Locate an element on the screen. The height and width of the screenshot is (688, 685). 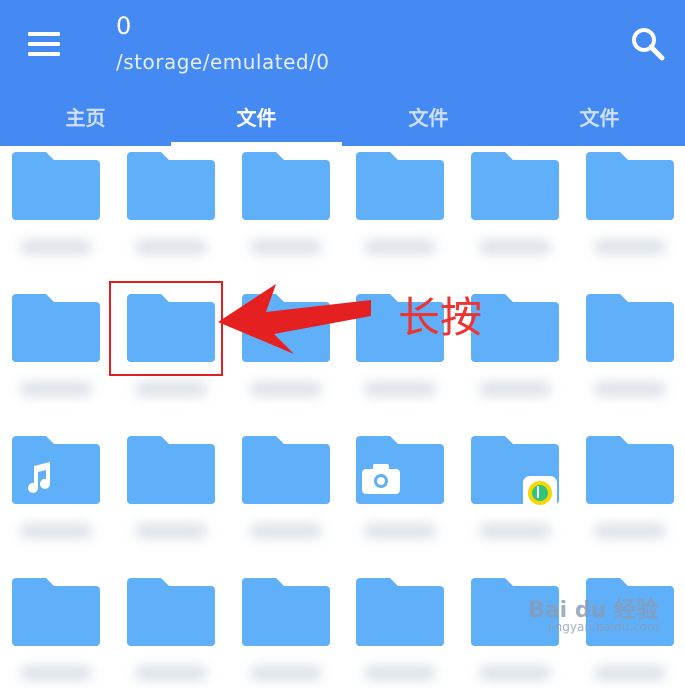
music-note-icon is located at coordinates (38, 478).